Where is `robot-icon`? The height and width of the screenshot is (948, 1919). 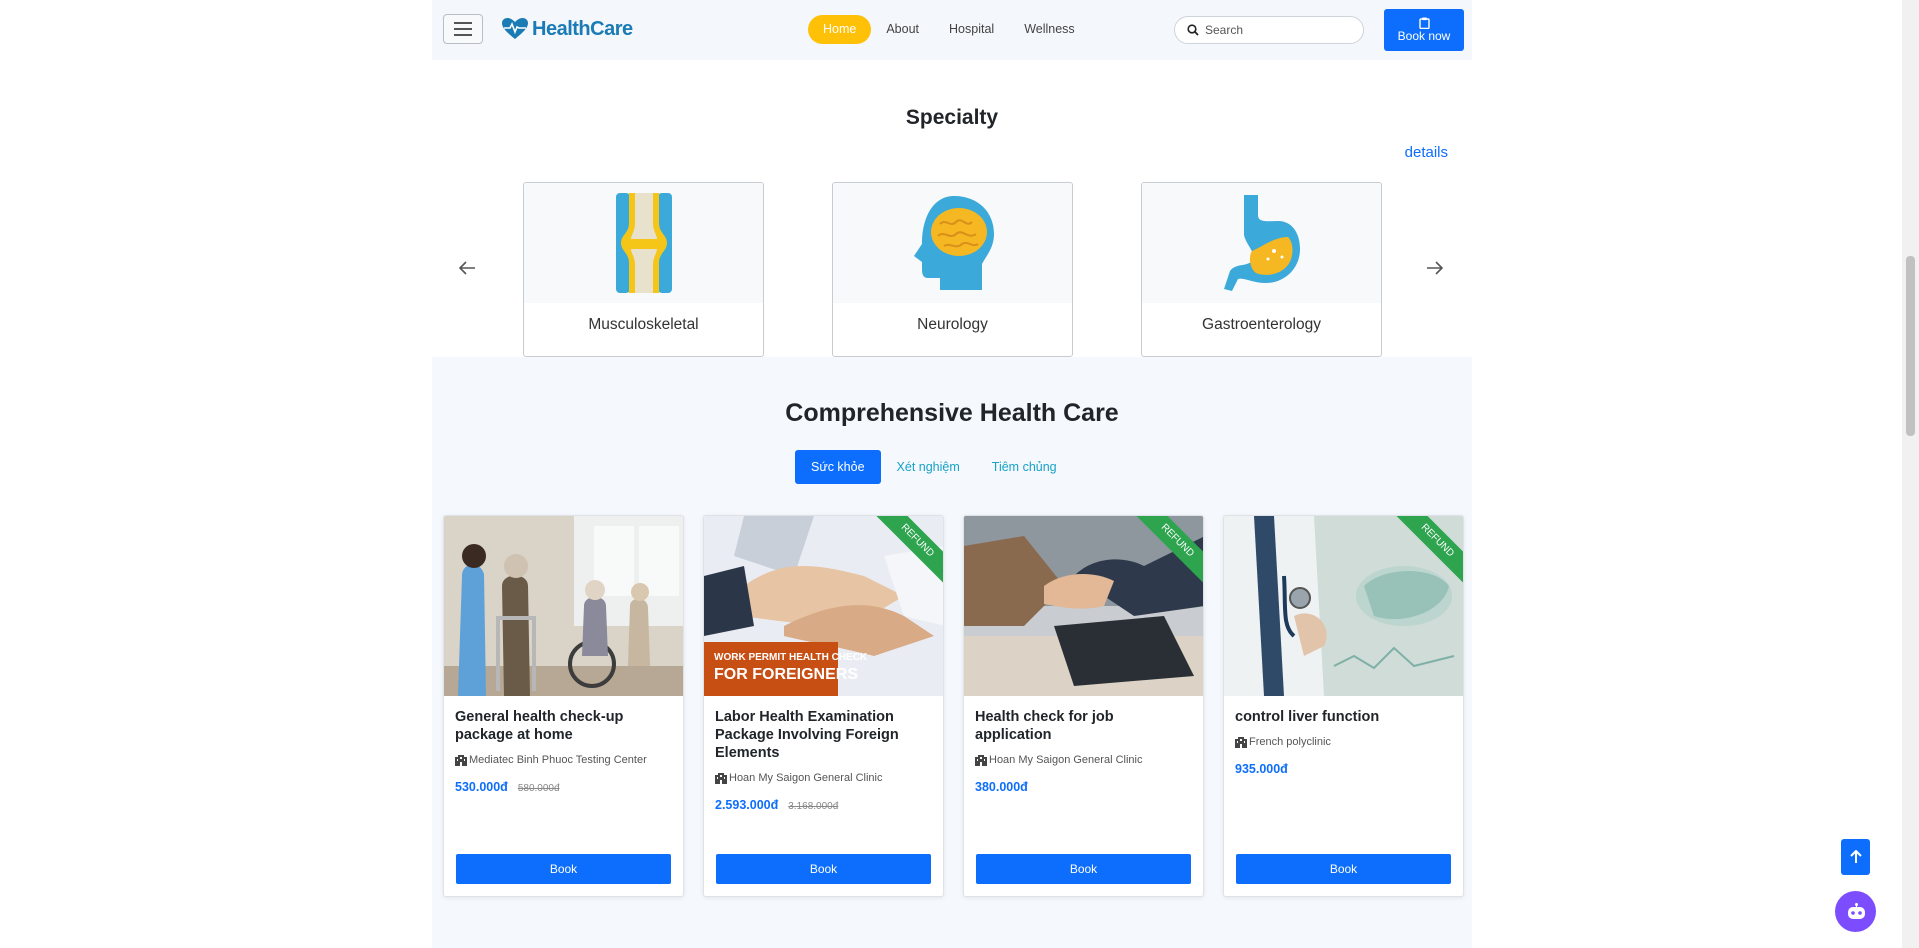
robot-icon is located at coordinates (1856, 910).